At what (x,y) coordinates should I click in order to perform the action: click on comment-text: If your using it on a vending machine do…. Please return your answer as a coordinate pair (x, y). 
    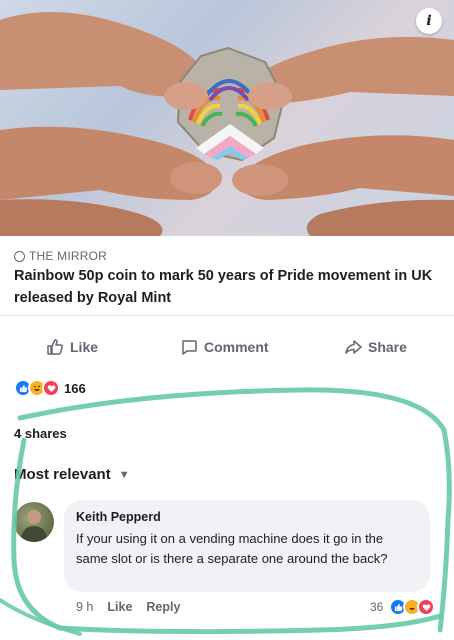
    Looking at the image, I should click on (232, 548).